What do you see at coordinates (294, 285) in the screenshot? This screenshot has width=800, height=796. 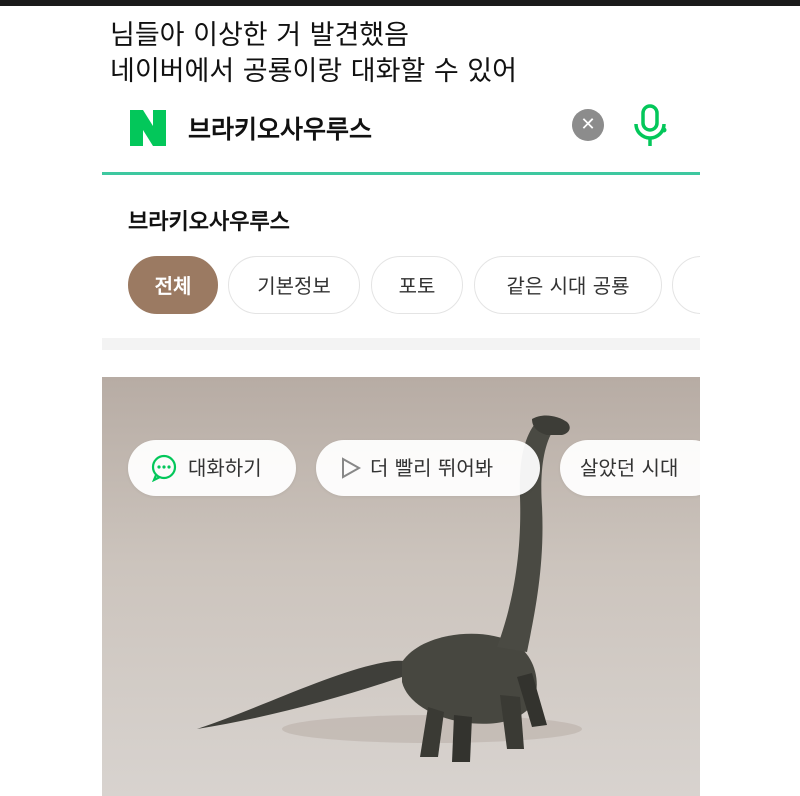 I see `tab-basic-info: 기본정보` at bounding box center [294, 285].